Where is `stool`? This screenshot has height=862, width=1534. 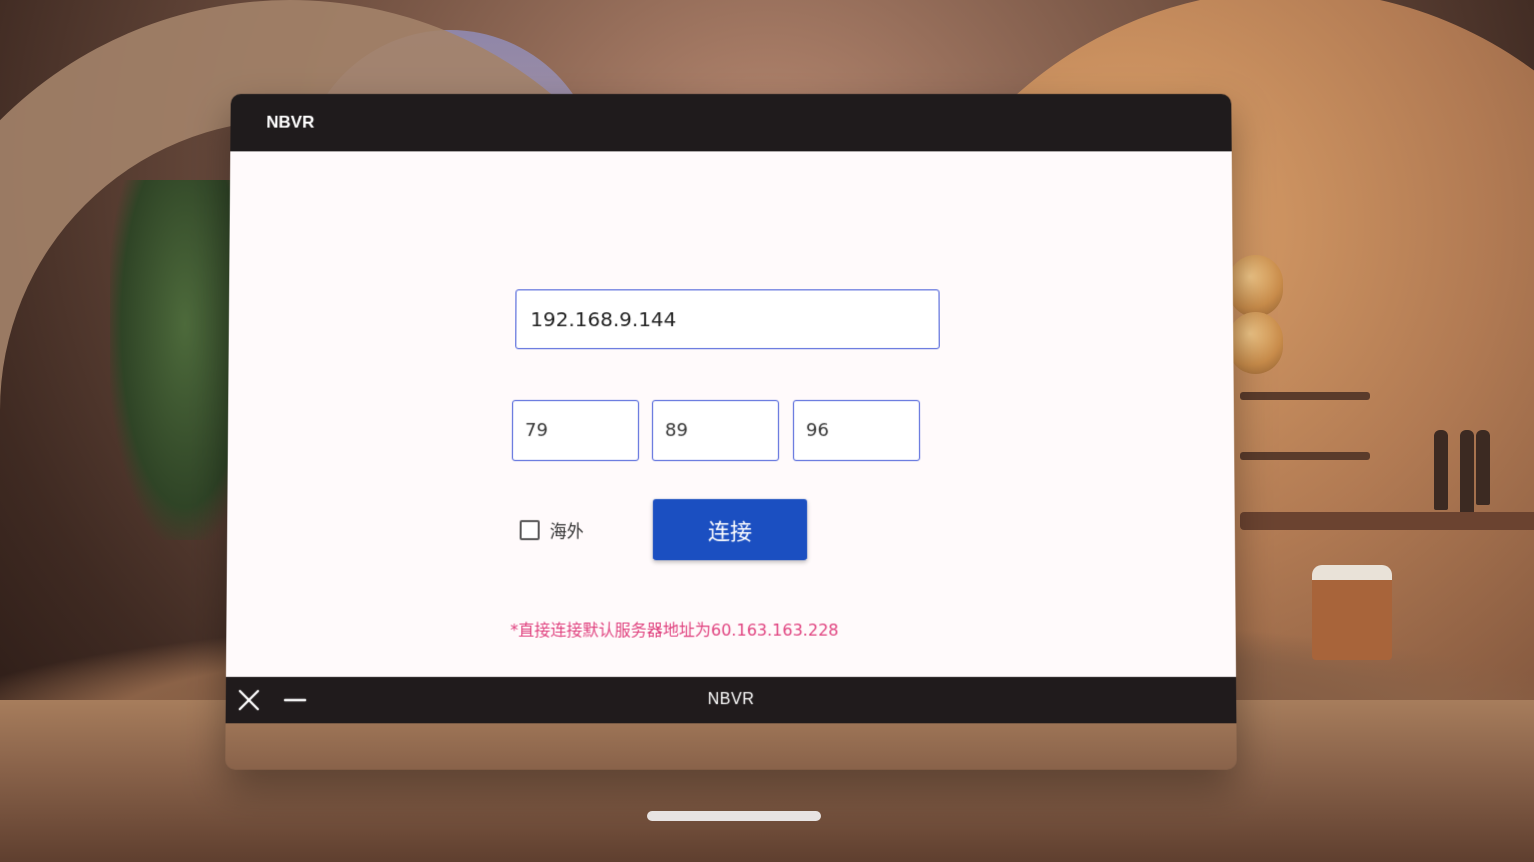 stool is located at coordinates (1352, 612).